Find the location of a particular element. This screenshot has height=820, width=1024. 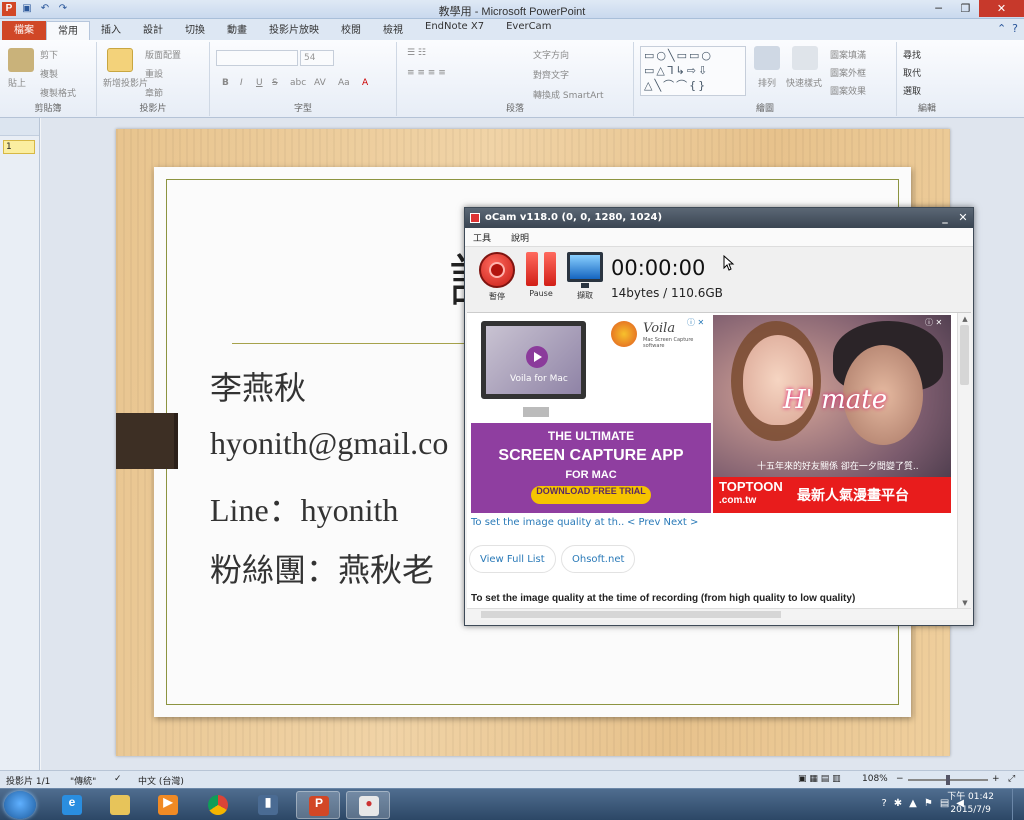

capture-button: 擷取 is located at coordinates (585, 276).